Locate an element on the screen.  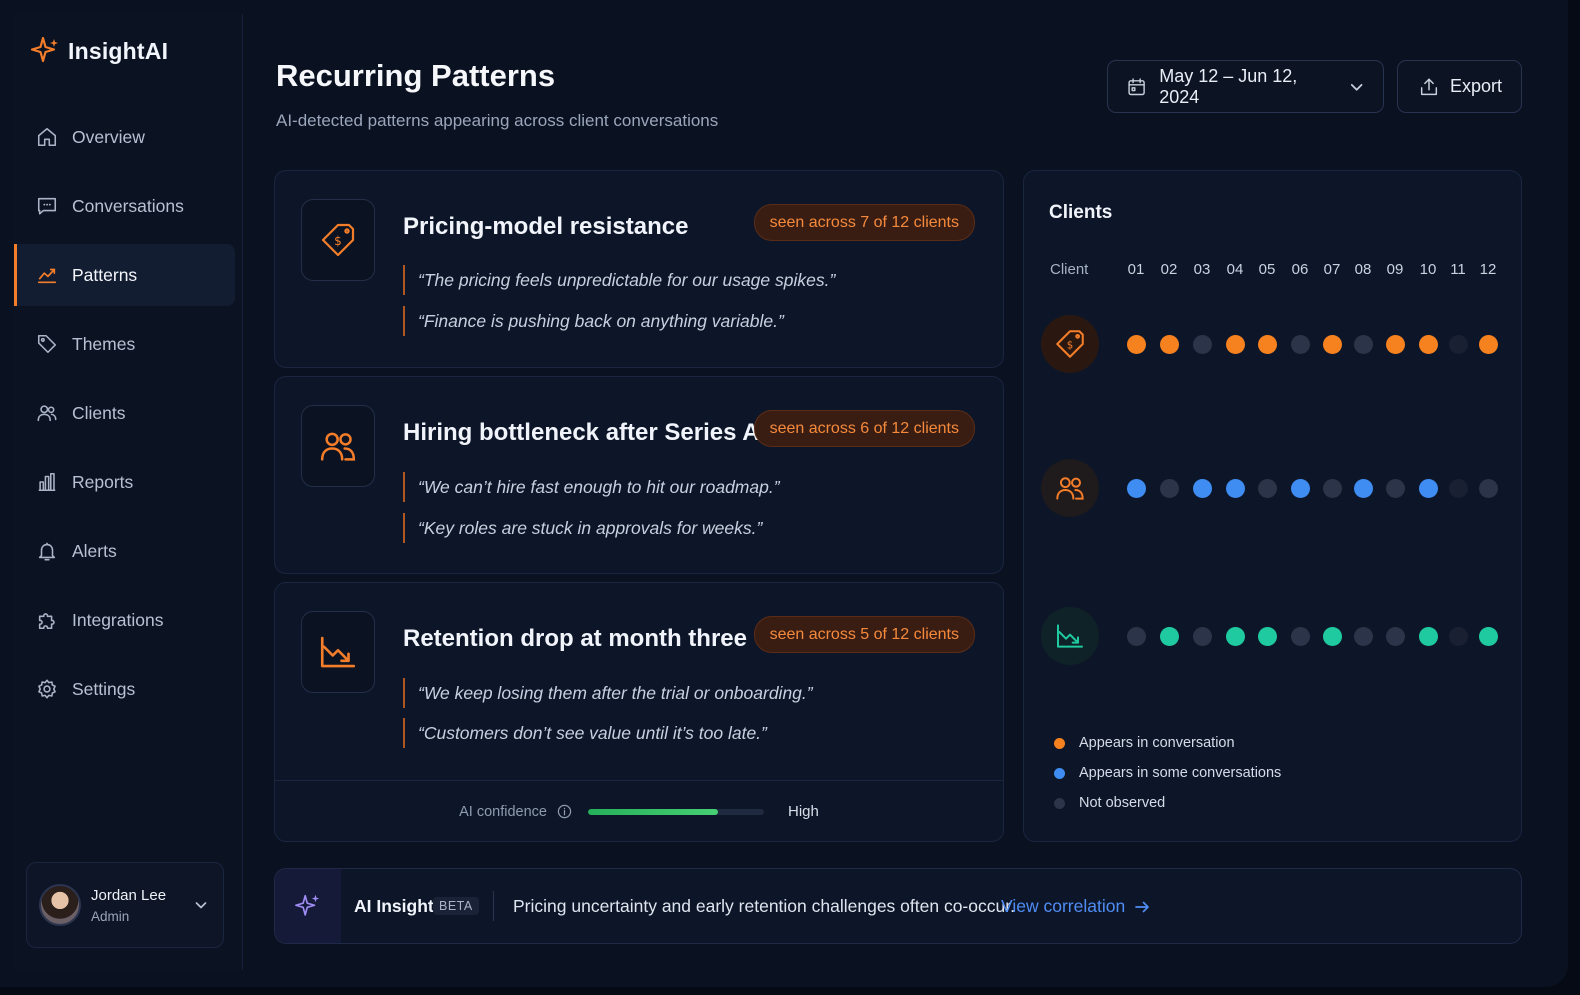
user-name: Jordan Lee is located at coordinates (129, 895).